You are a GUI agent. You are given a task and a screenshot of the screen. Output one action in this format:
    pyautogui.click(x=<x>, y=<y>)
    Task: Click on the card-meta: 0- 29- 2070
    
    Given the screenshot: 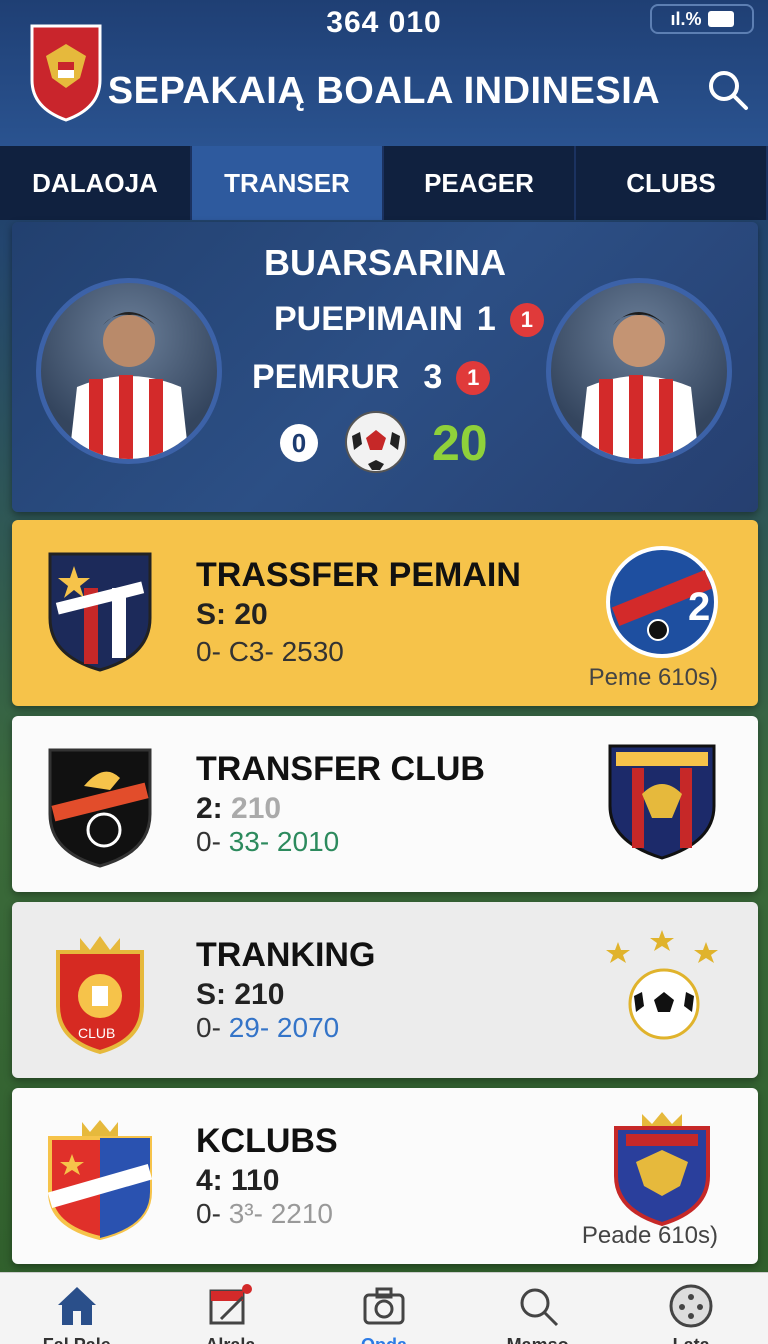 What is the action you would take?
    pyautogui.click(x=267, y=1028)
    